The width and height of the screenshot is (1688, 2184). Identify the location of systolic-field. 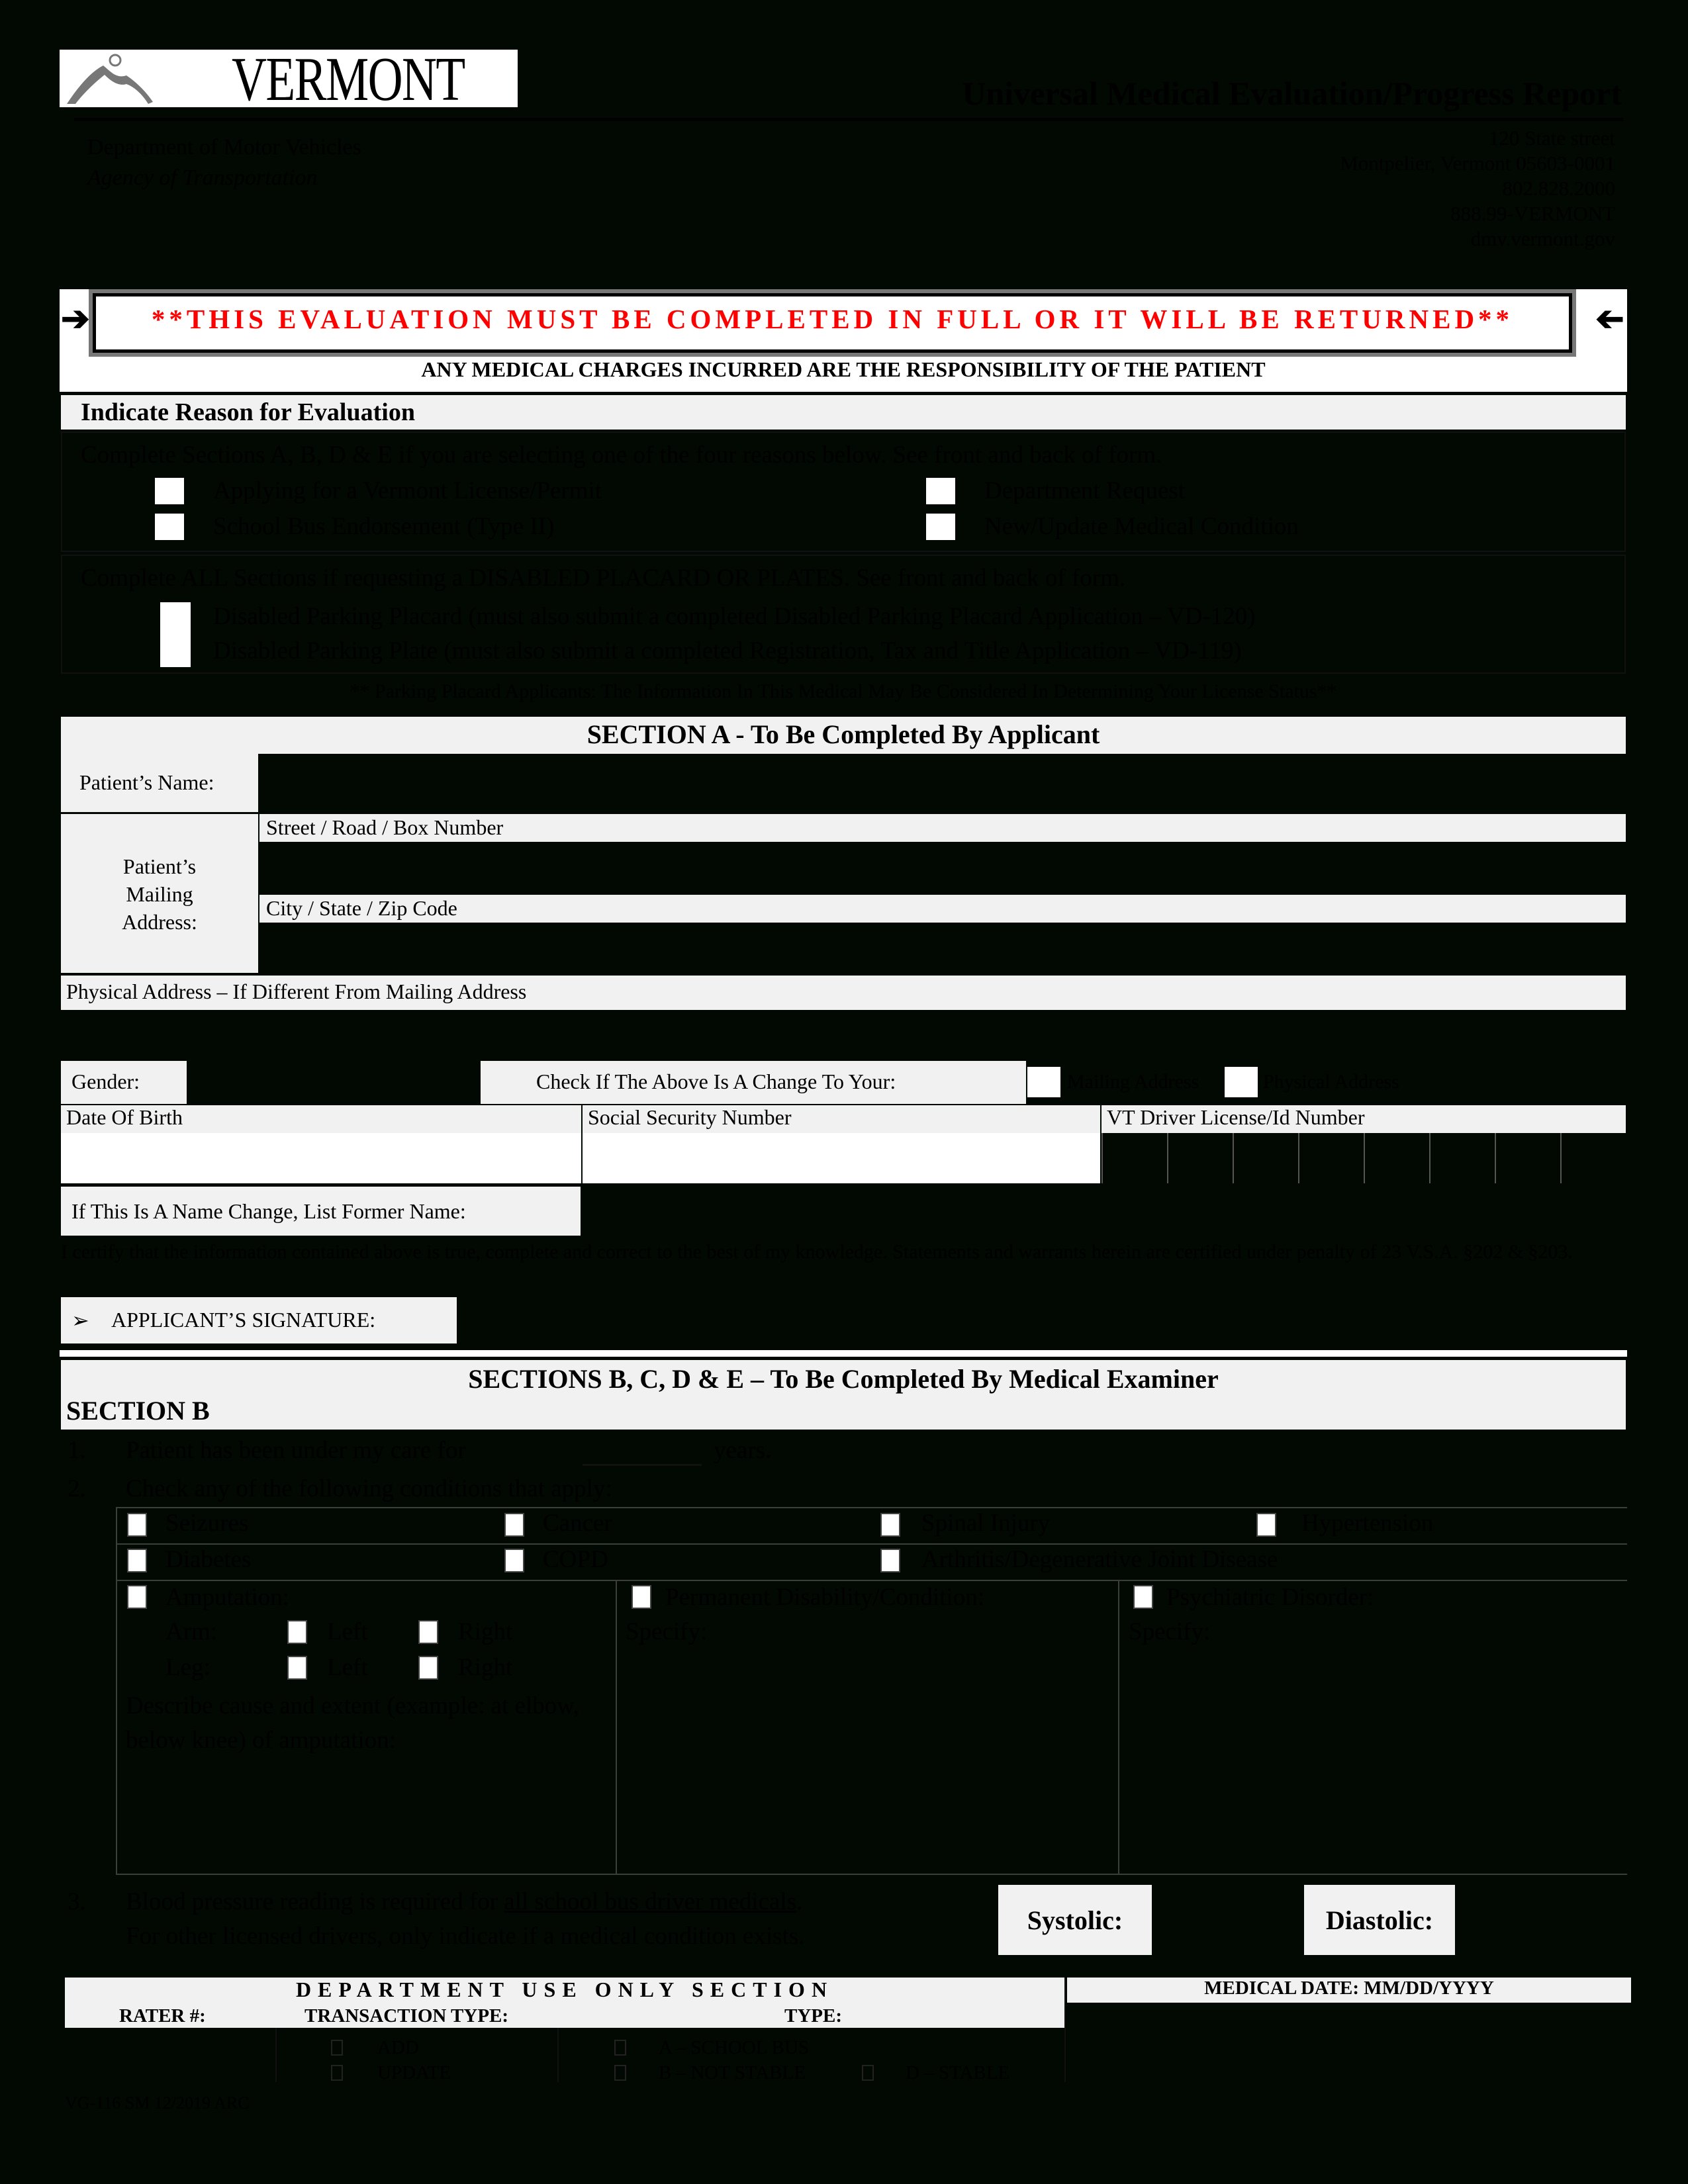
(1228, 1920).